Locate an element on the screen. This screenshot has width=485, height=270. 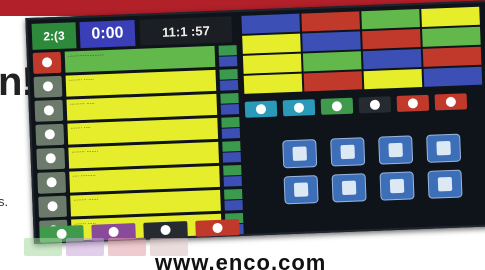
website-url: www.enco.com is located at coordinates (240, 260).